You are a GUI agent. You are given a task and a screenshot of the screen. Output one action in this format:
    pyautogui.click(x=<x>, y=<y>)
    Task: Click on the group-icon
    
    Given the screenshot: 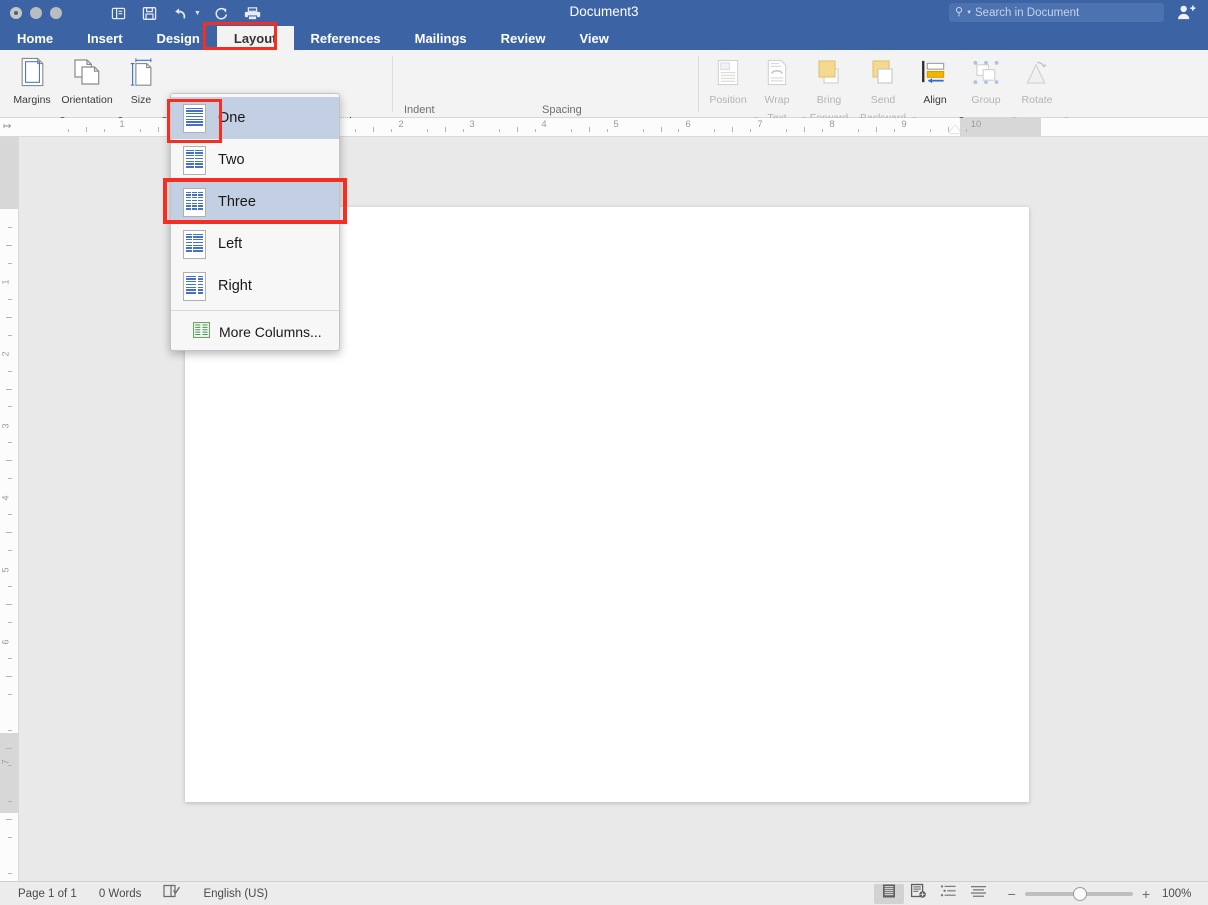 What is the action you would take?
    pyautogui.click(x=986, y=72)
    